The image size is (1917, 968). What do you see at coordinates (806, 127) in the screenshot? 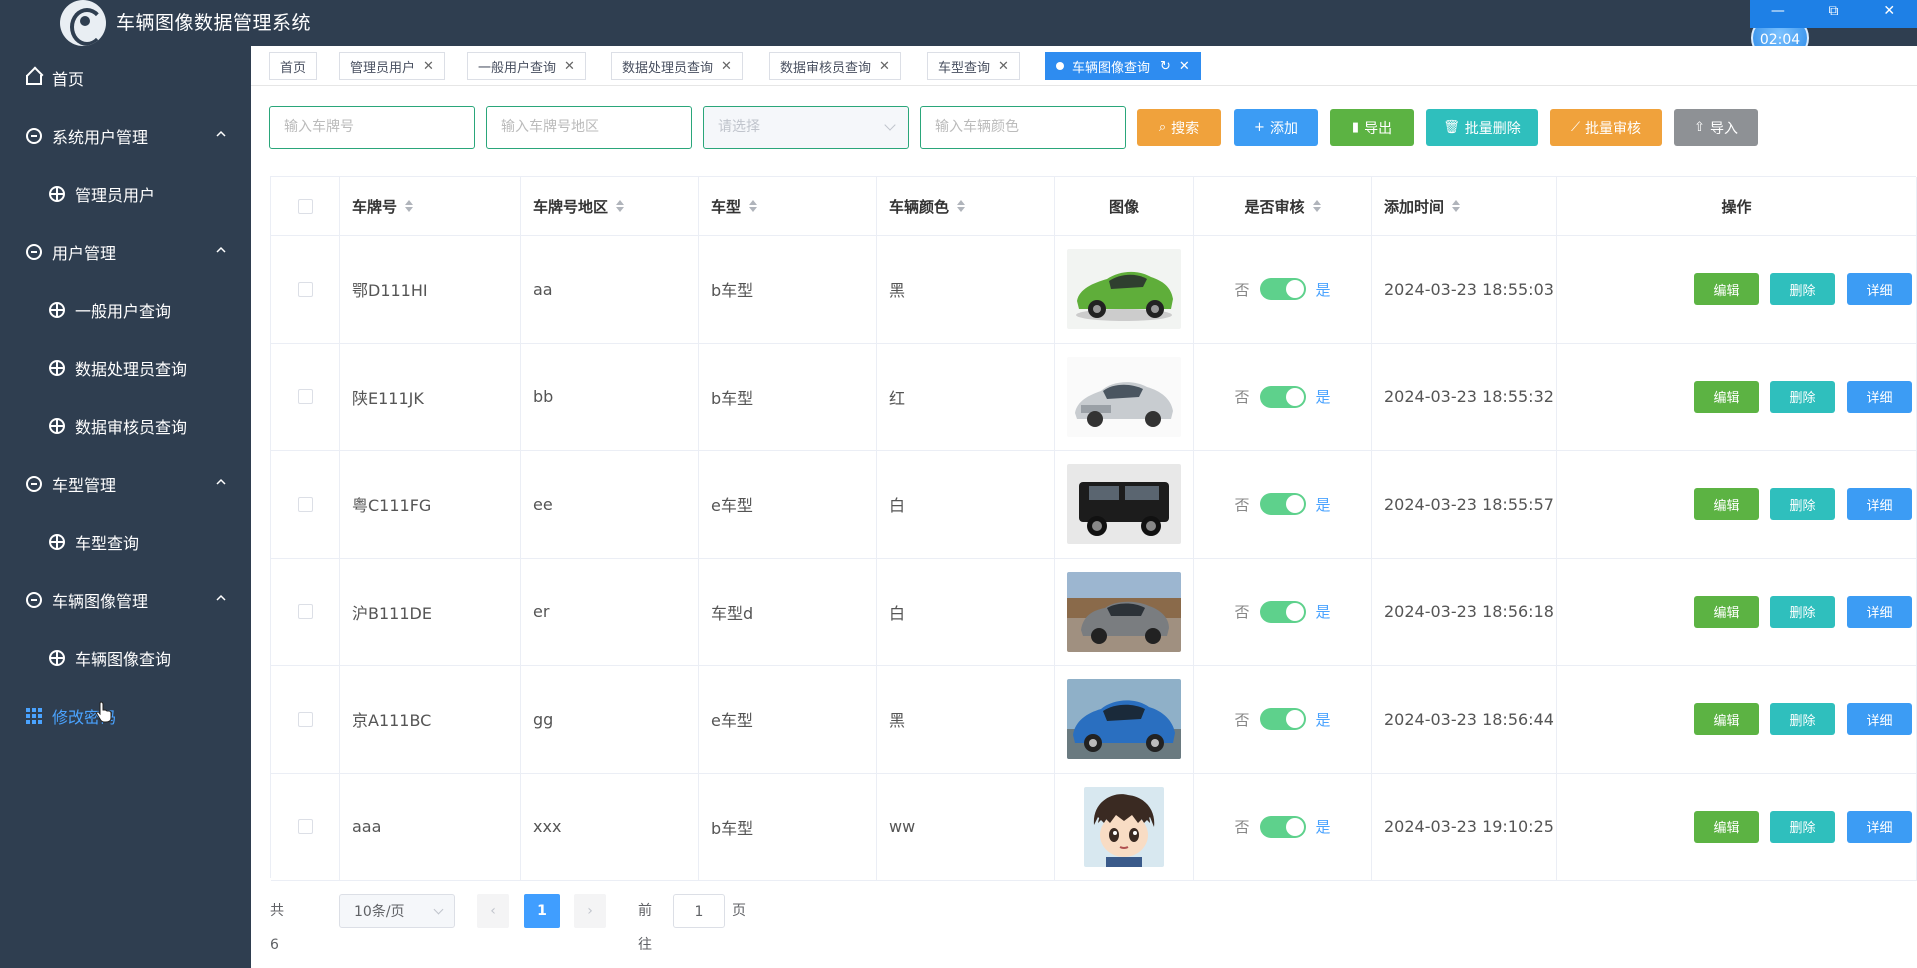
I see `vehicle-type-select: 请选择` at bounding box center [806, 127].